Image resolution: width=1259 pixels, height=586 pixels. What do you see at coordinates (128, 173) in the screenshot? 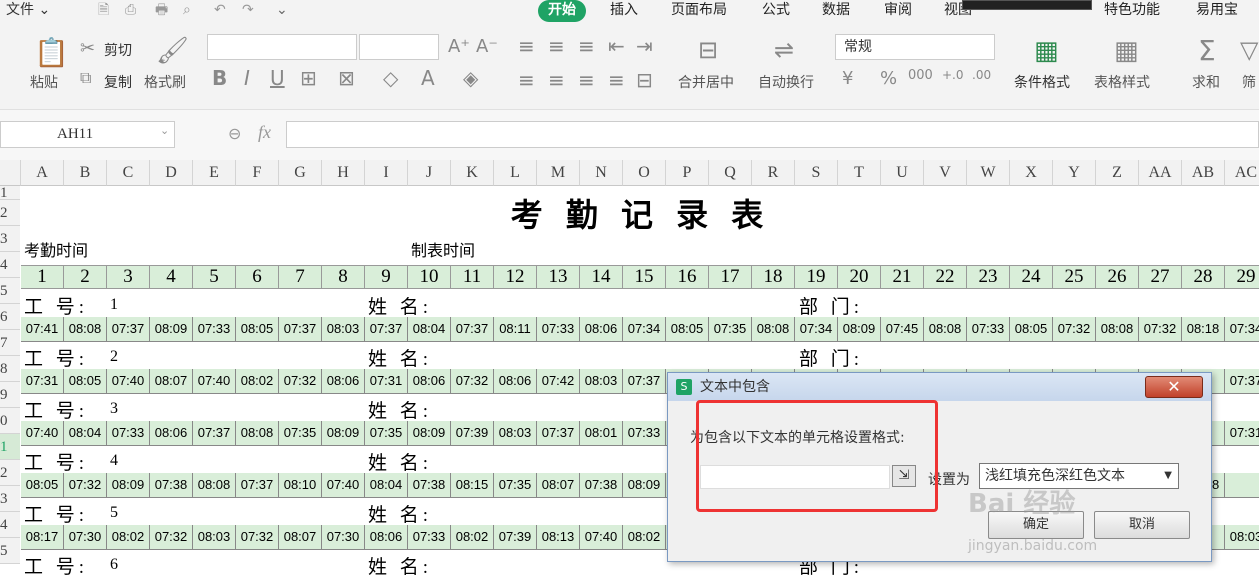
I see `column-header: C` at bounding box center [128, 173].